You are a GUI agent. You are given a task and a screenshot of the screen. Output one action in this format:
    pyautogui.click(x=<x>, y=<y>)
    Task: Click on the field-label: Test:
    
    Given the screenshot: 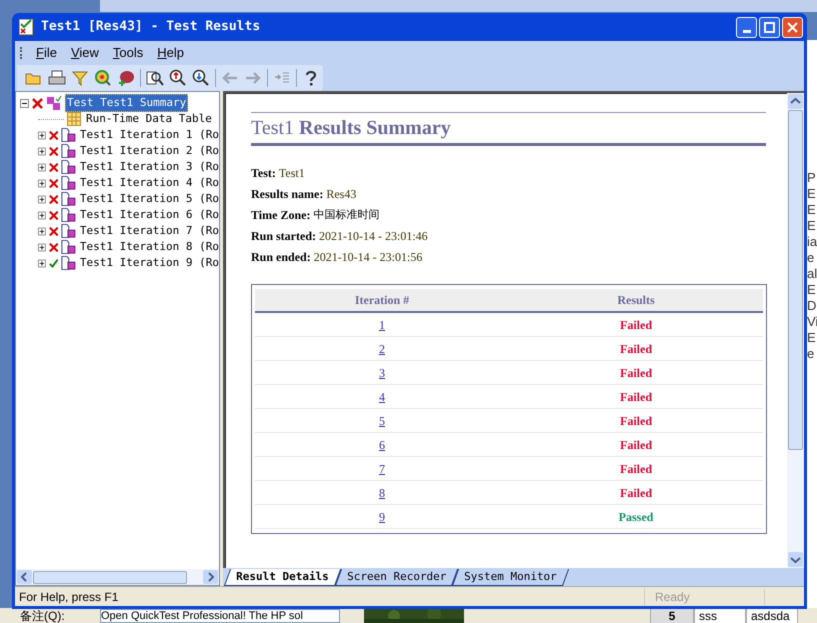 What is the action you would take?
    pyautogui.click(x=263, y=173)
    